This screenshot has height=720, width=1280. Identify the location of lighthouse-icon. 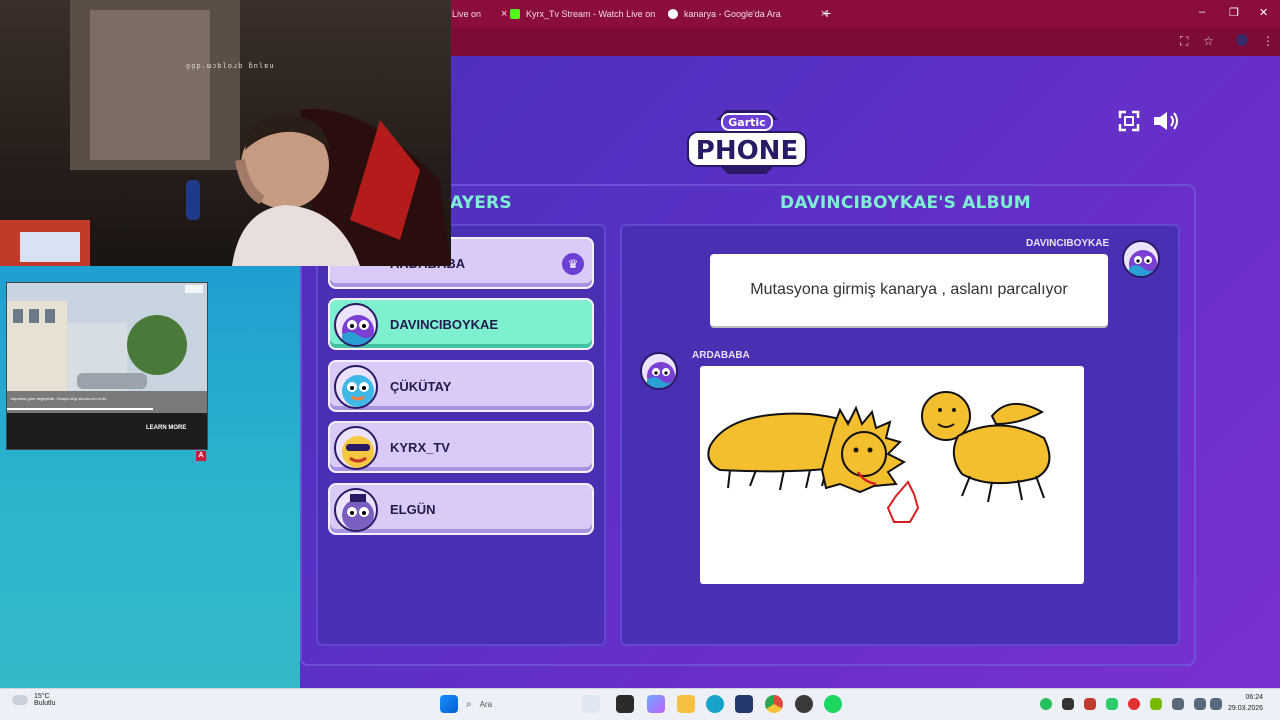
(591, 704).